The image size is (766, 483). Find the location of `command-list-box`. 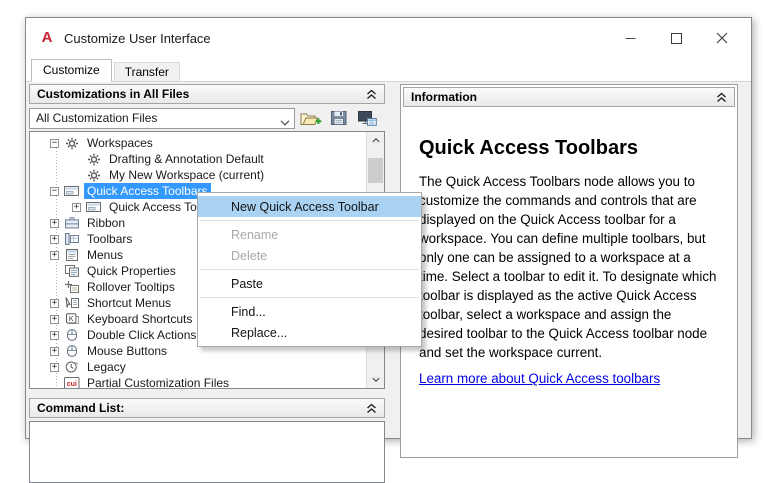

command-list-box is located at coordinates (207, 452).